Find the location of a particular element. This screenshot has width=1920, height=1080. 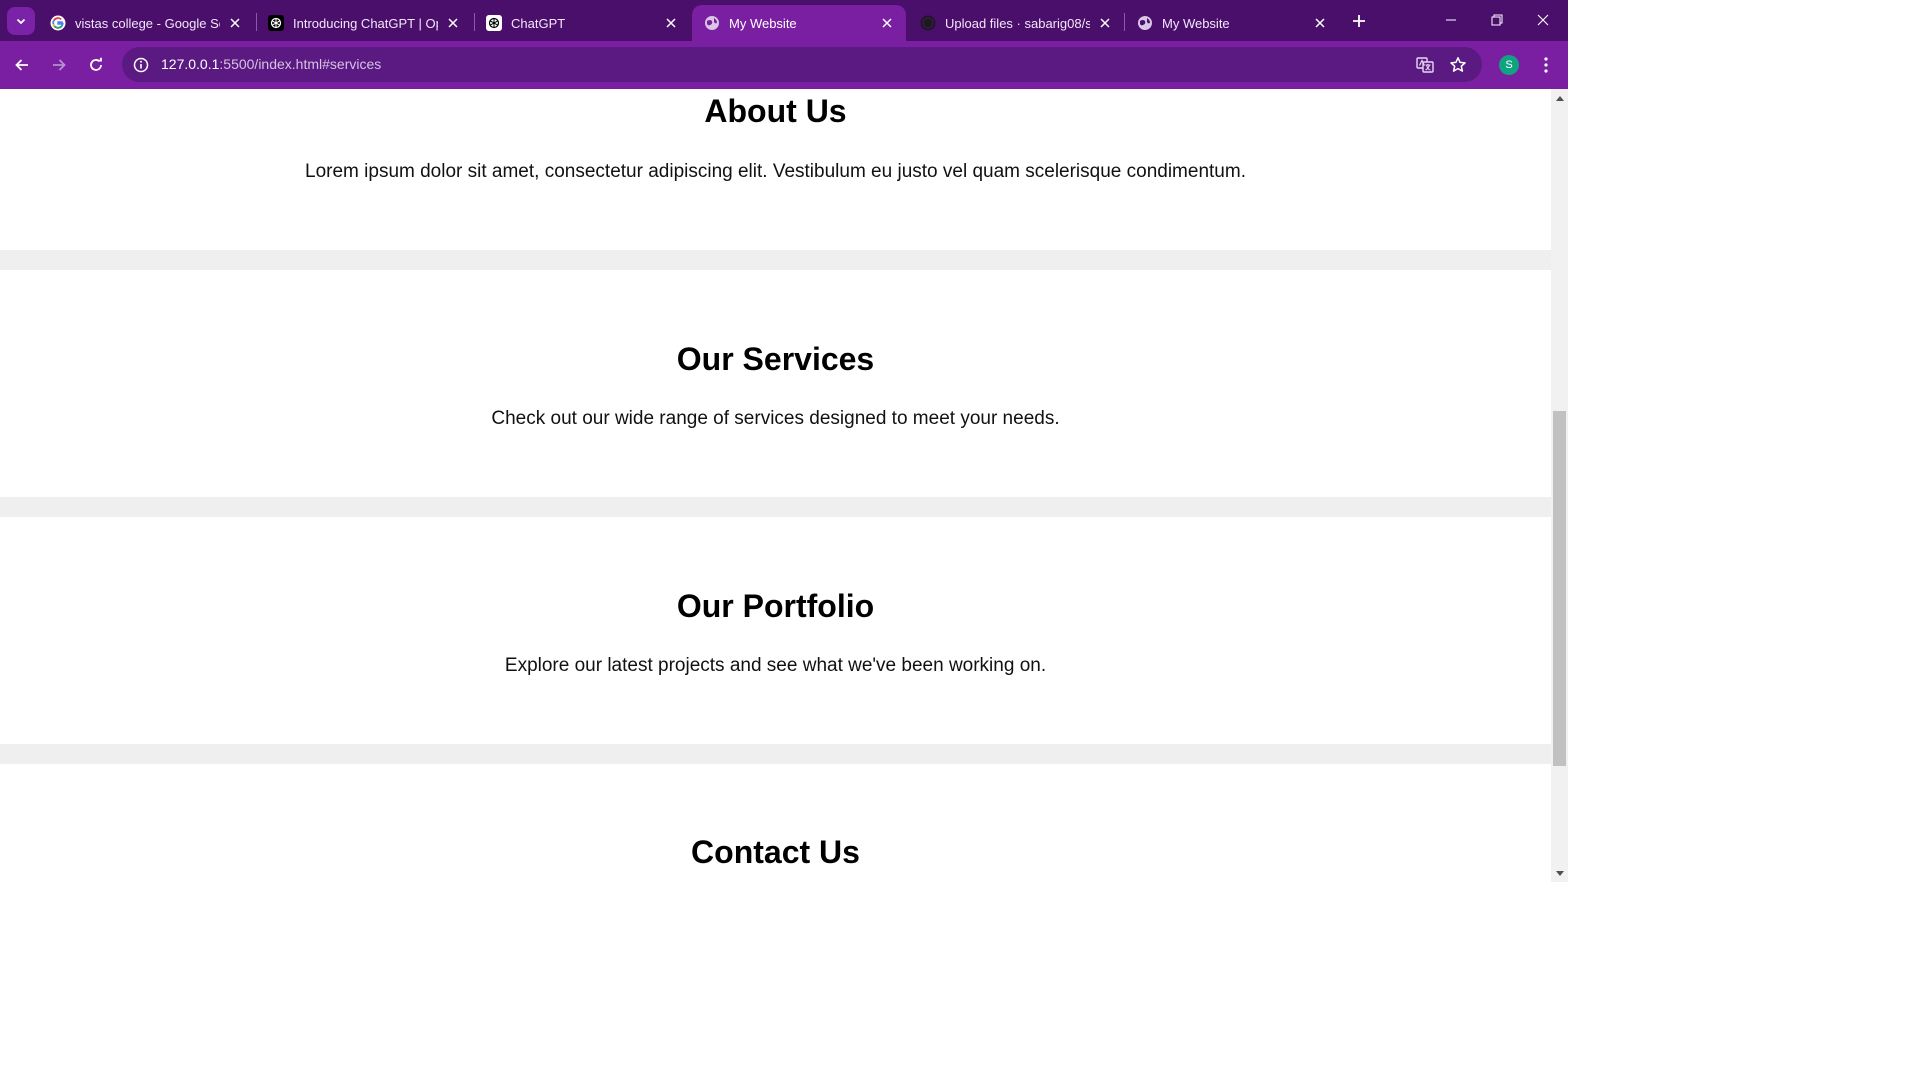

plus-icon is located at coordinates (1359, 21).